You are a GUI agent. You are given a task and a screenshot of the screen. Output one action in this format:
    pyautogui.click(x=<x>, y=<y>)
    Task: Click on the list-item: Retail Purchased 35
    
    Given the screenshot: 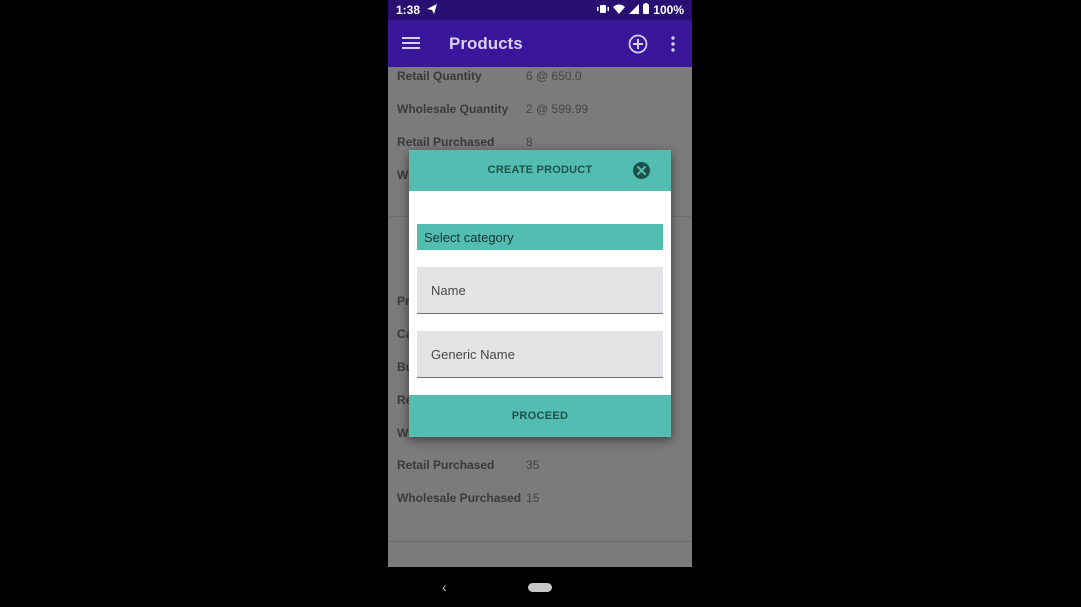 What is the action you would take?
    pyautogui.click(x=542, y=467)
    